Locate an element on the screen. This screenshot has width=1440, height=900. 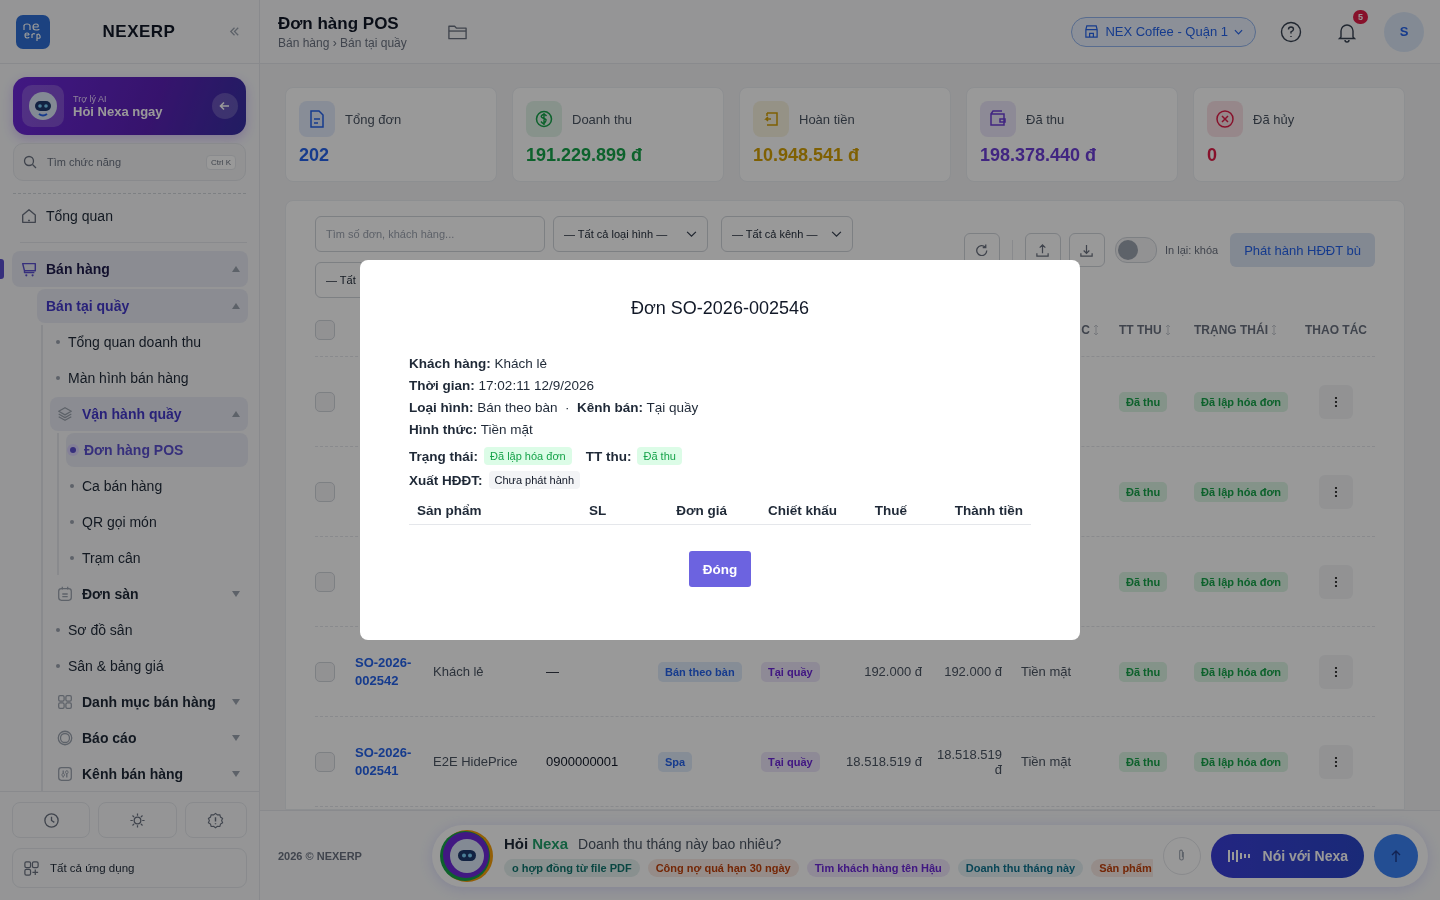
einvoice-status-tag: Chưa phát hành is located at coordinates (534, 480).